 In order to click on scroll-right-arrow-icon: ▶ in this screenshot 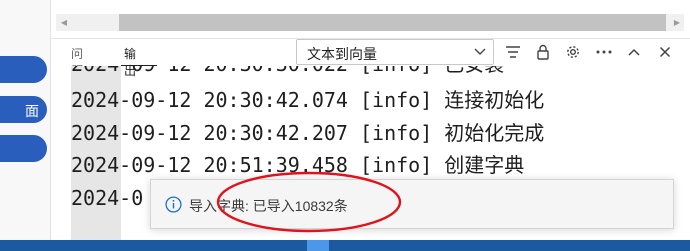, I will do `click(677, 22)`.